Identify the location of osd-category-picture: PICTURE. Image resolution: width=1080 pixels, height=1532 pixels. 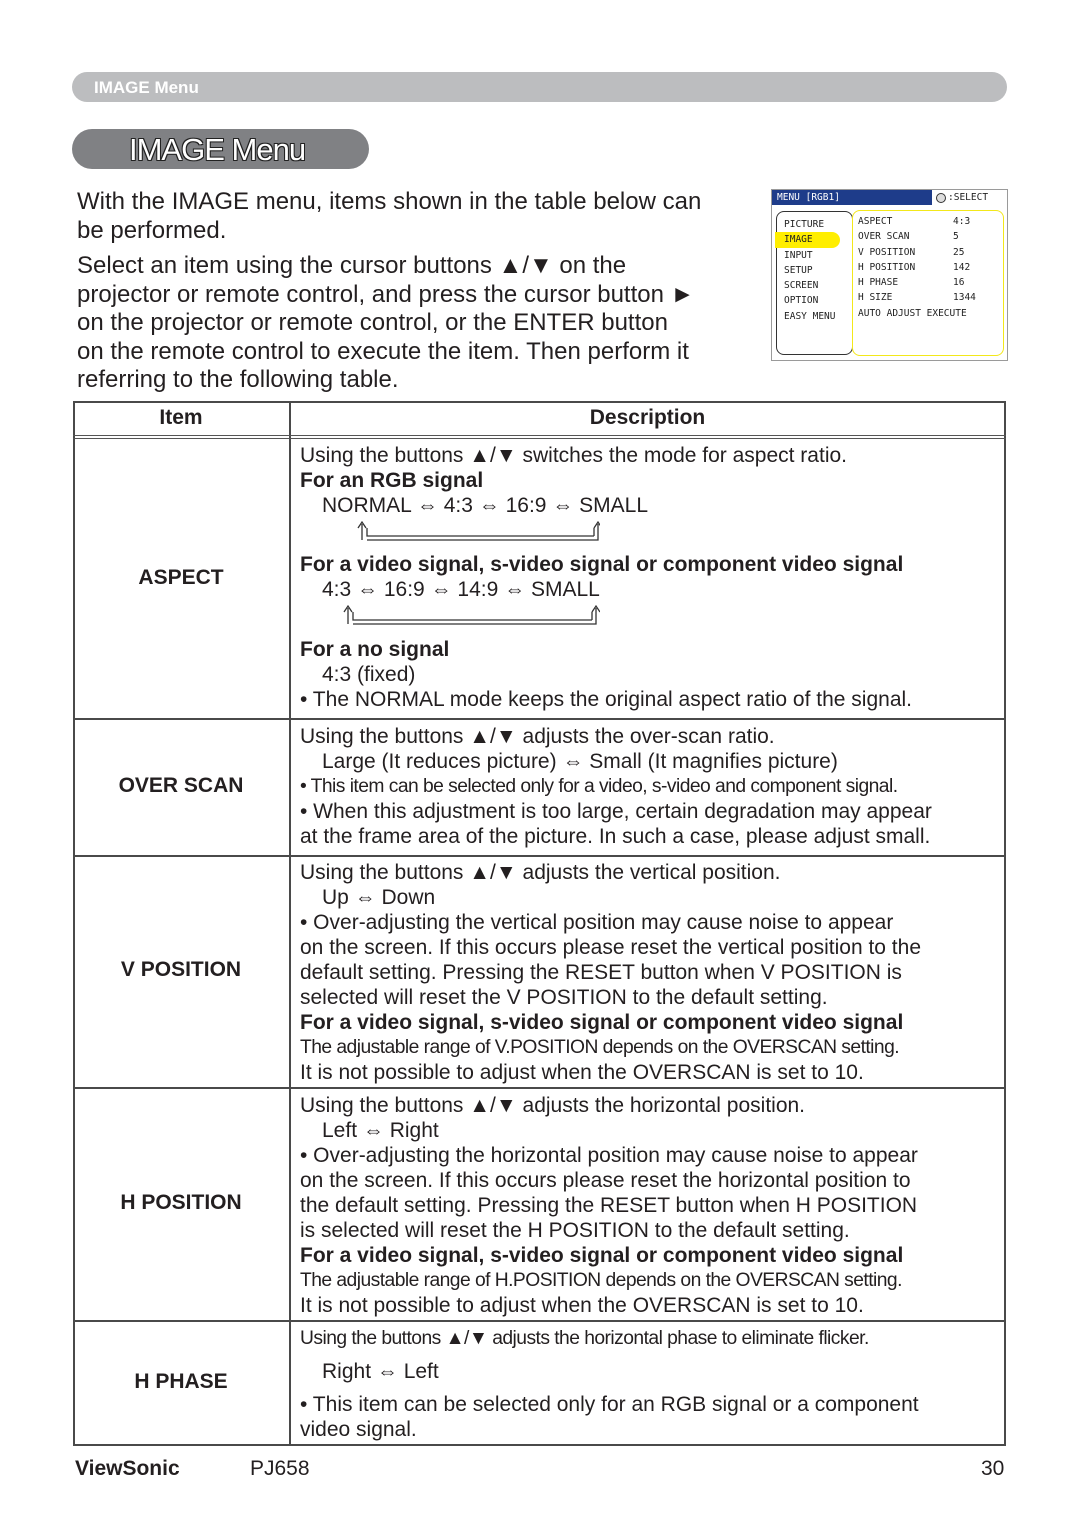
(804, 224).